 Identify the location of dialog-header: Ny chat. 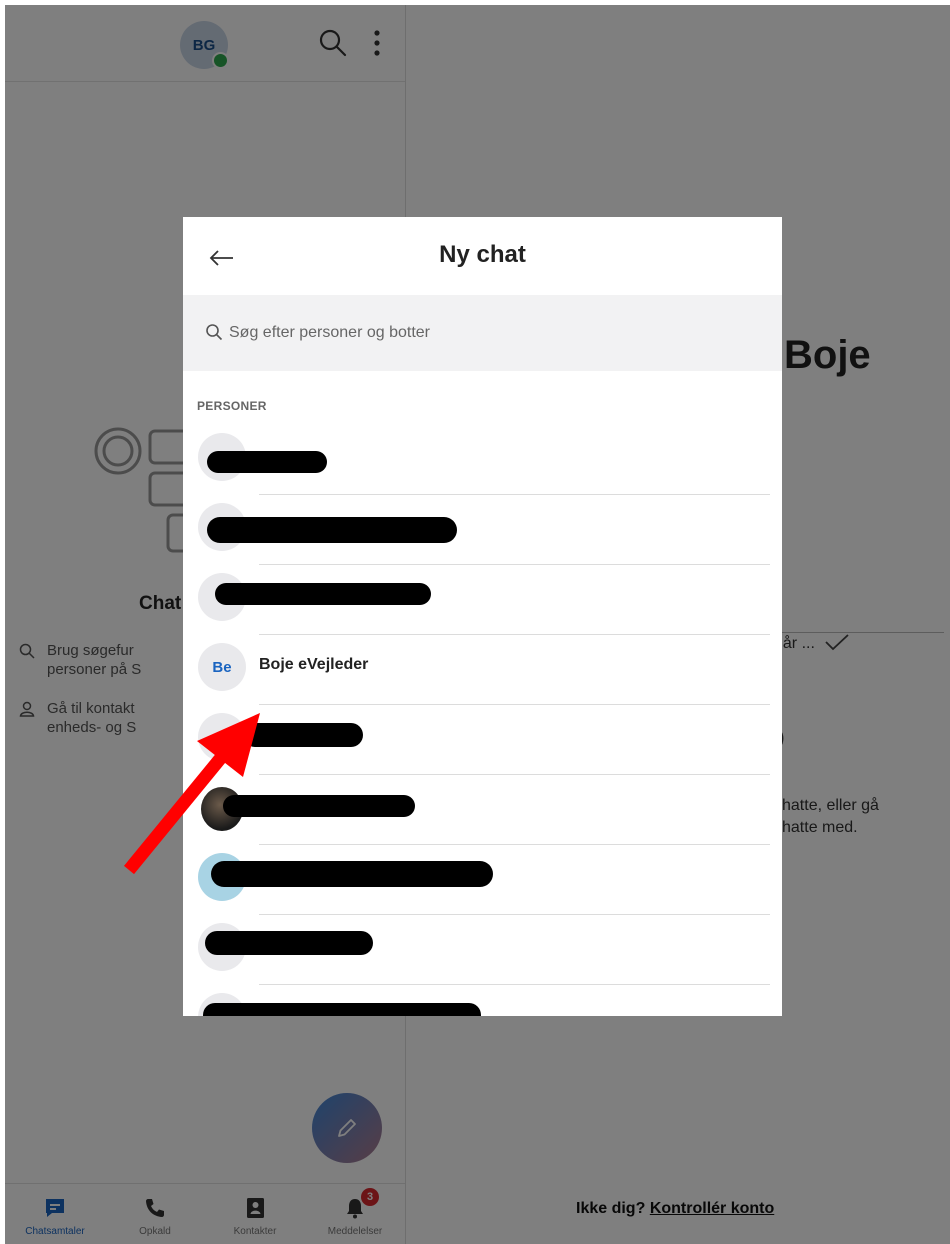
(482, 255).